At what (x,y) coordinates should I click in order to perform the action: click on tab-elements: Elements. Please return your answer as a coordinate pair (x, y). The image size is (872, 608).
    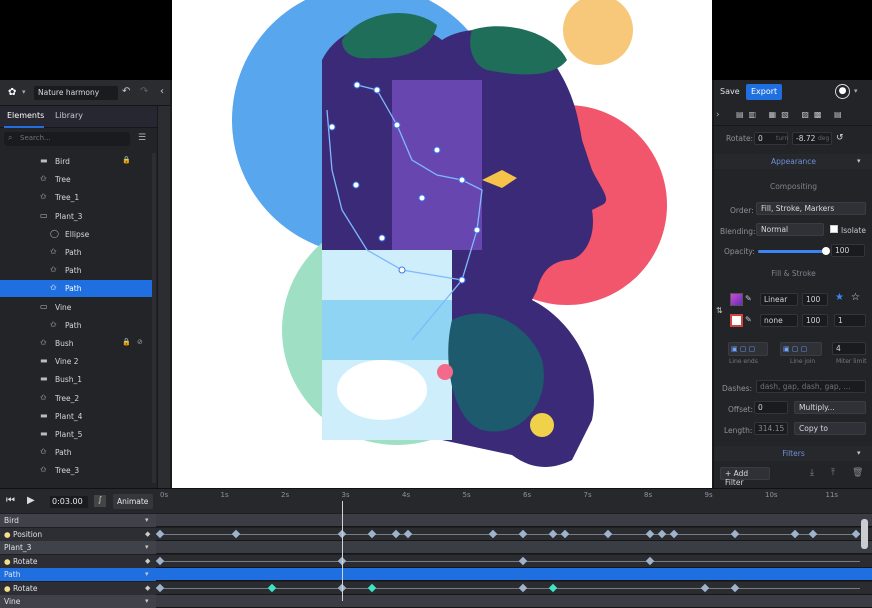
    Looking at the image, I should click on (25, 115).